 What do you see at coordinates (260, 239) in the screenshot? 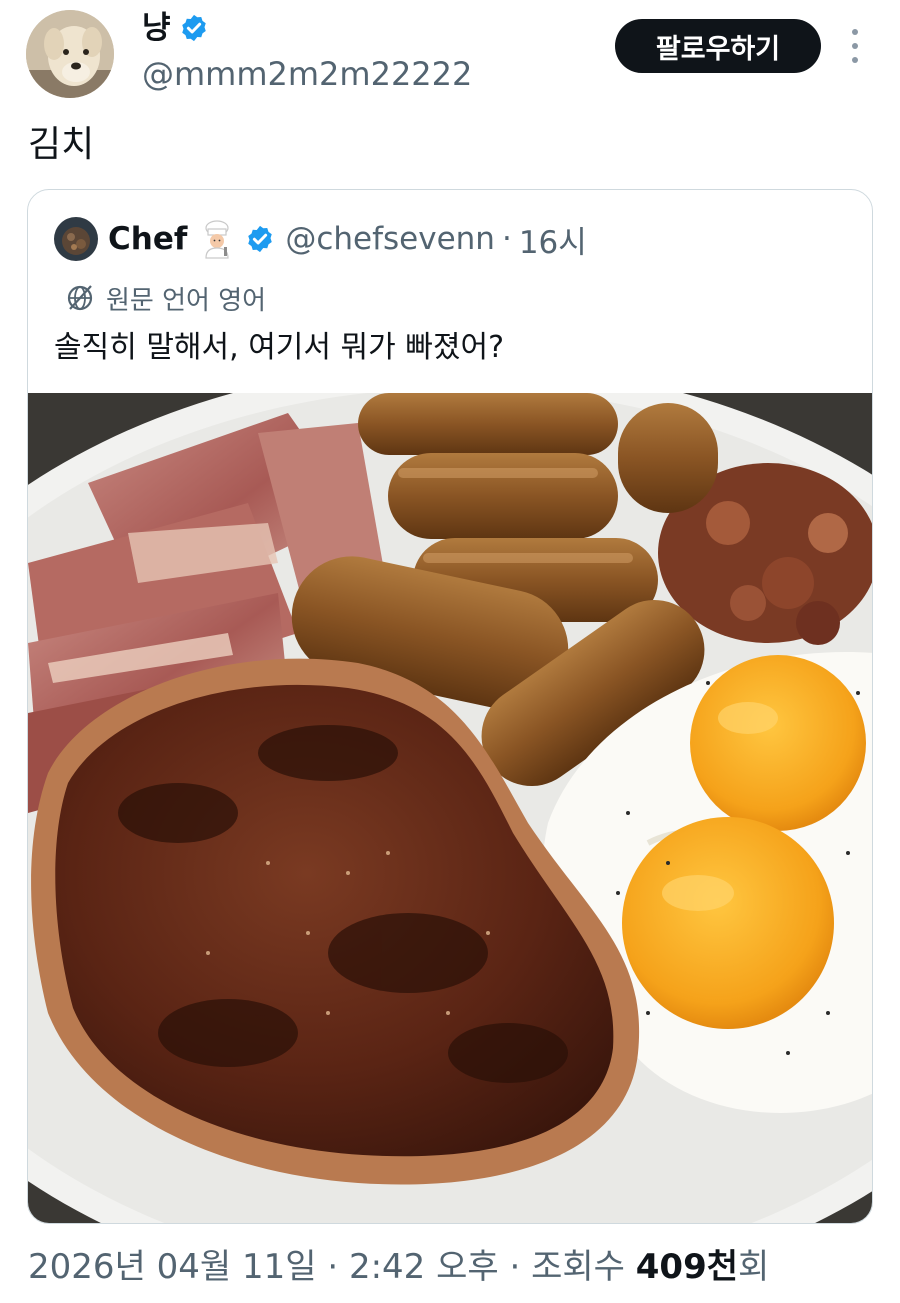
I see `quote-verified-badge-icon` at bounding box center [260, 239].